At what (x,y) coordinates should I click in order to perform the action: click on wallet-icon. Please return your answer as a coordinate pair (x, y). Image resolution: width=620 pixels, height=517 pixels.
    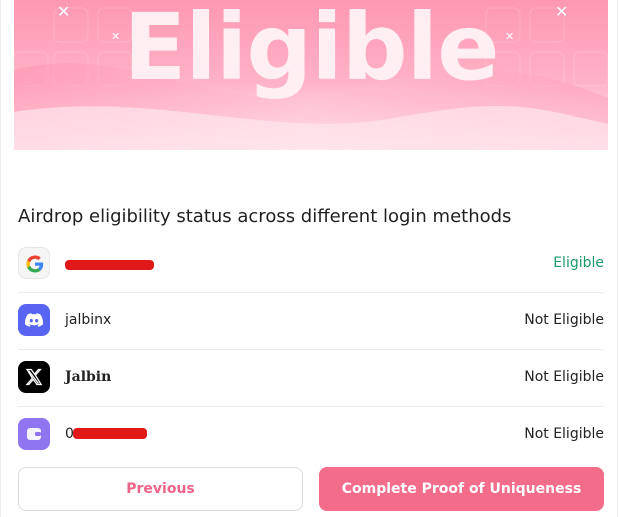
    Looking at the image, I should click on (34, 434).